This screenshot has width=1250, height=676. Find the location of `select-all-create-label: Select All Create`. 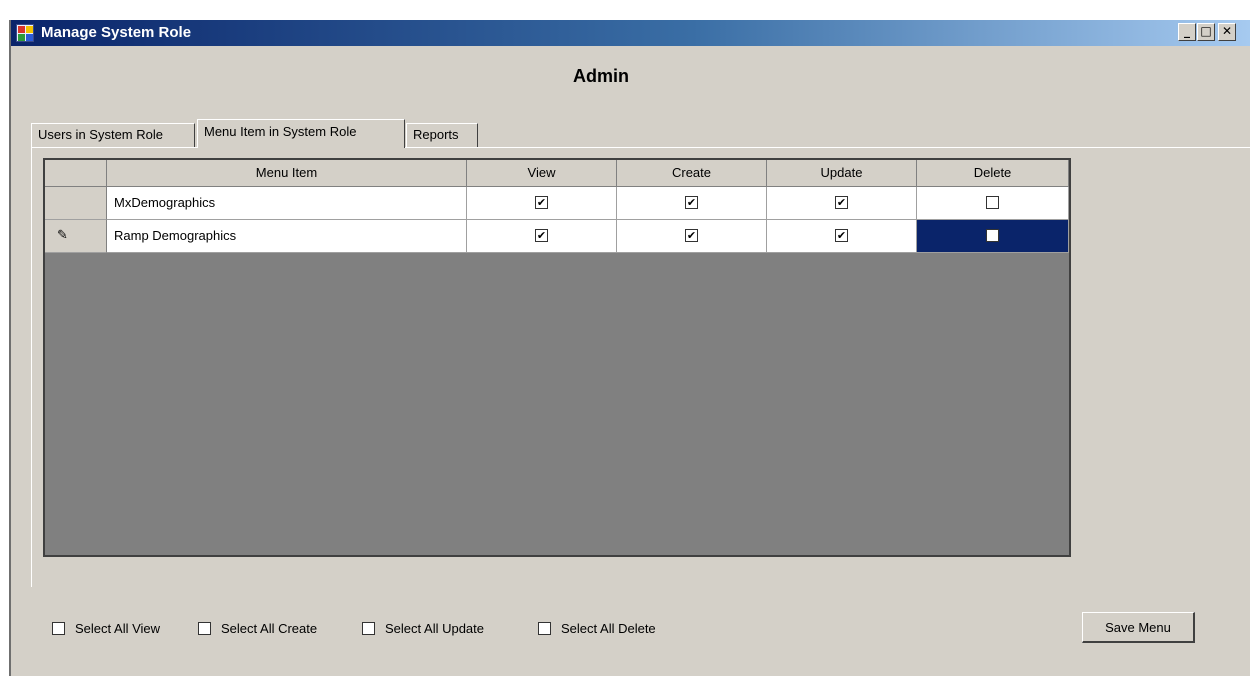

select-all-create-label: Select All Create is located at coordinates (269, 628).